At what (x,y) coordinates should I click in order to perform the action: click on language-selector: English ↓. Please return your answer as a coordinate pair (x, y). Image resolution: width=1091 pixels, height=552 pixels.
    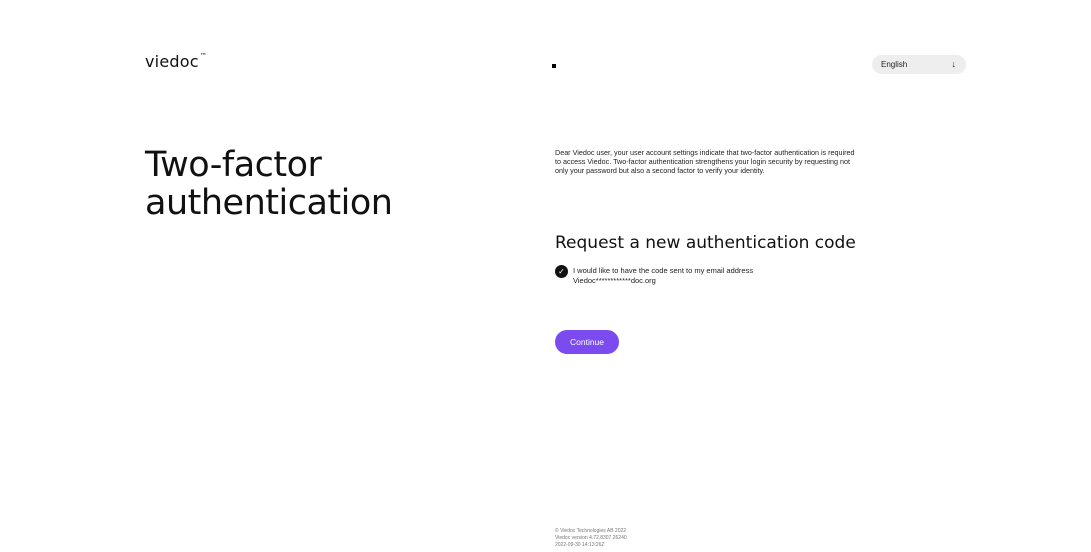
    Looking at the image, I should click on (919, 64).